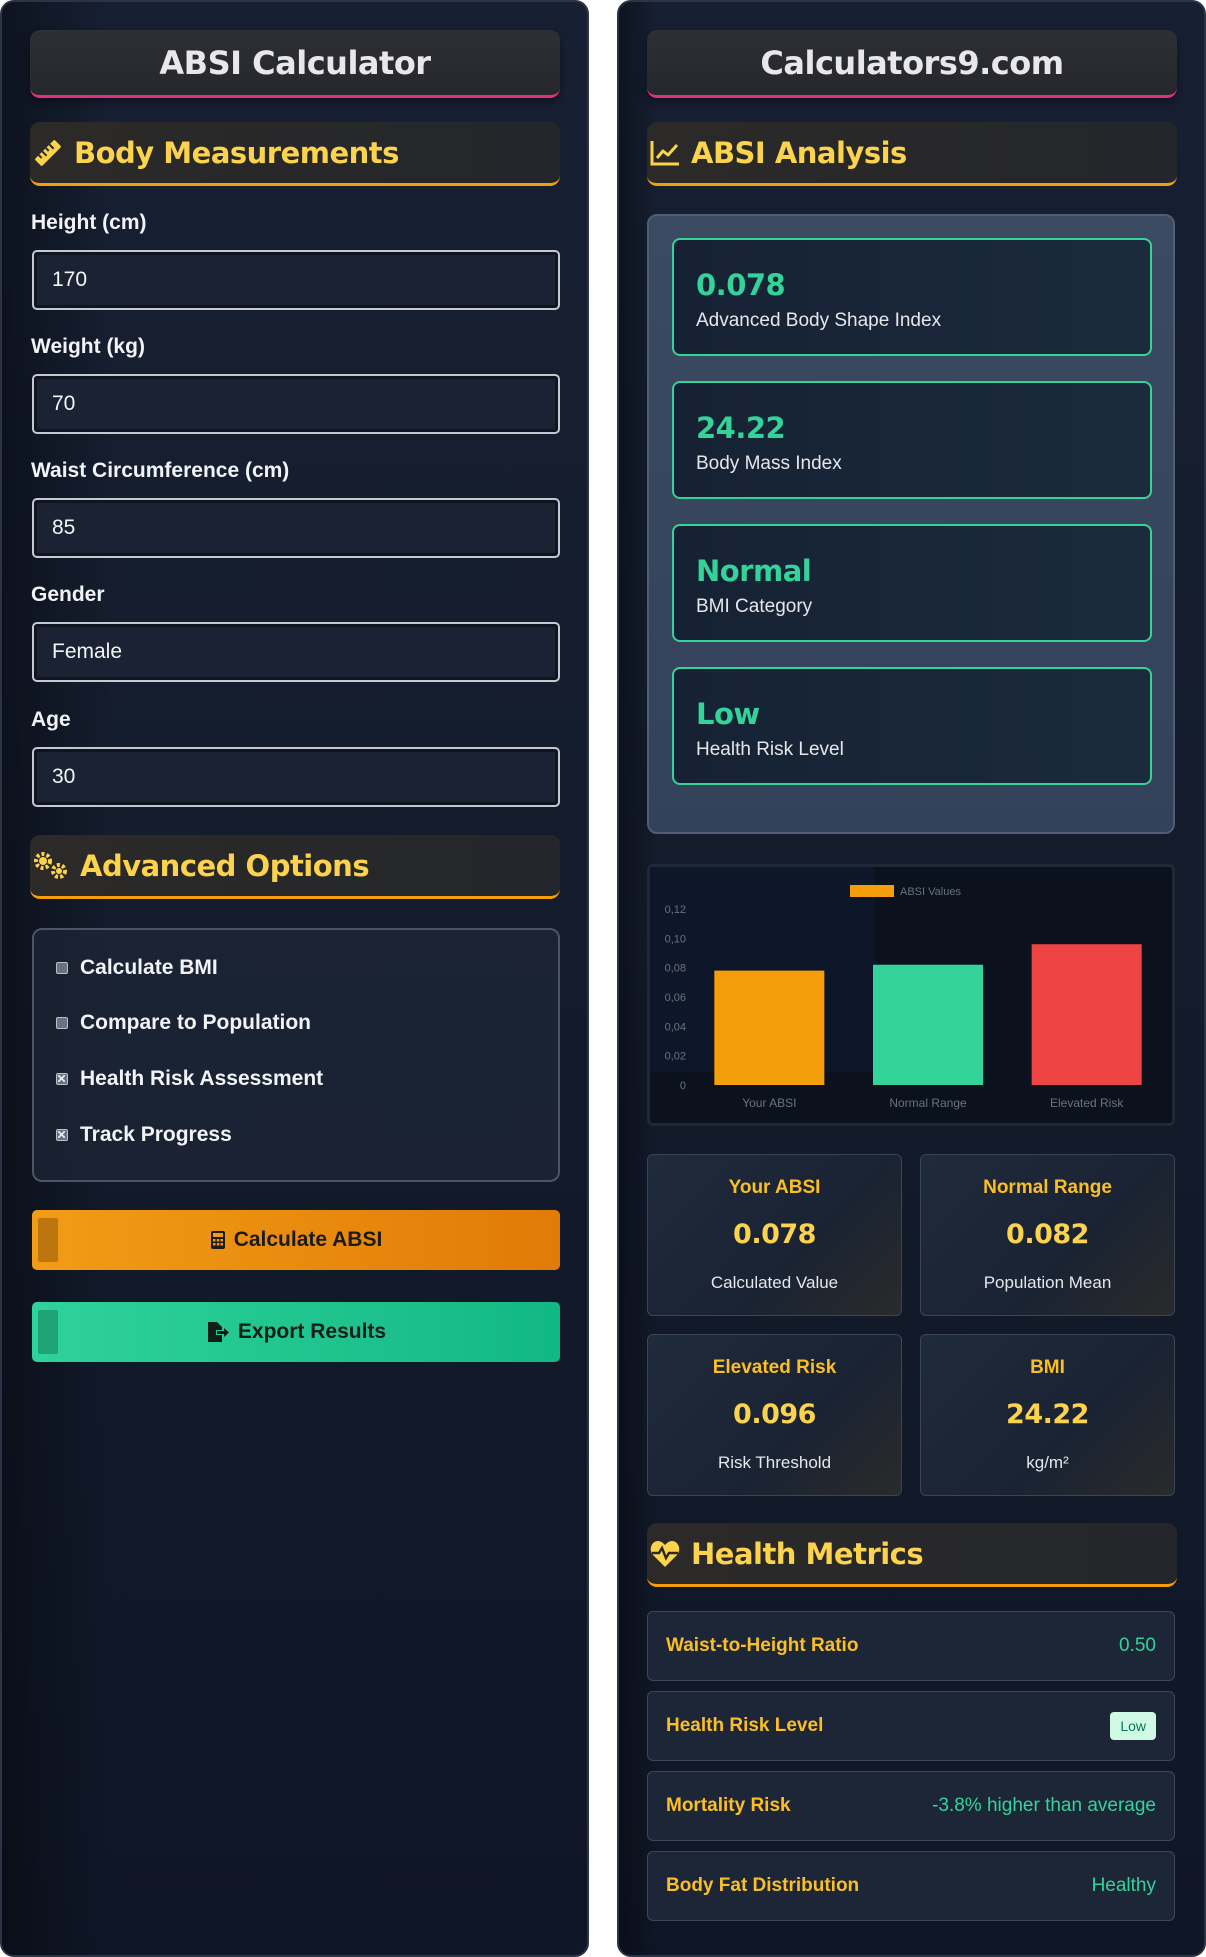 The width and height of the screenshot is (1206, 1957). I want to click on stat-sub: kg/m², so click(1047, 1462).